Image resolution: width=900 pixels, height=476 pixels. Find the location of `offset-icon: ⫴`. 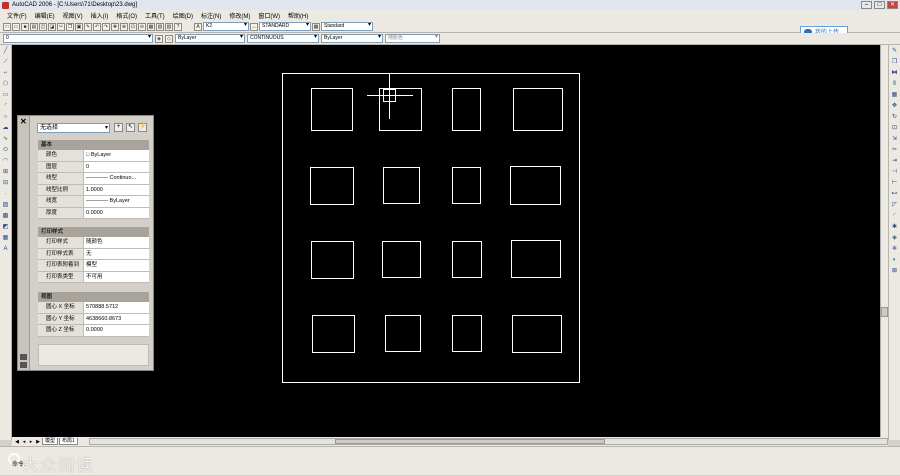

offset-icon: ⫴ is located at coordinates (895, 84).